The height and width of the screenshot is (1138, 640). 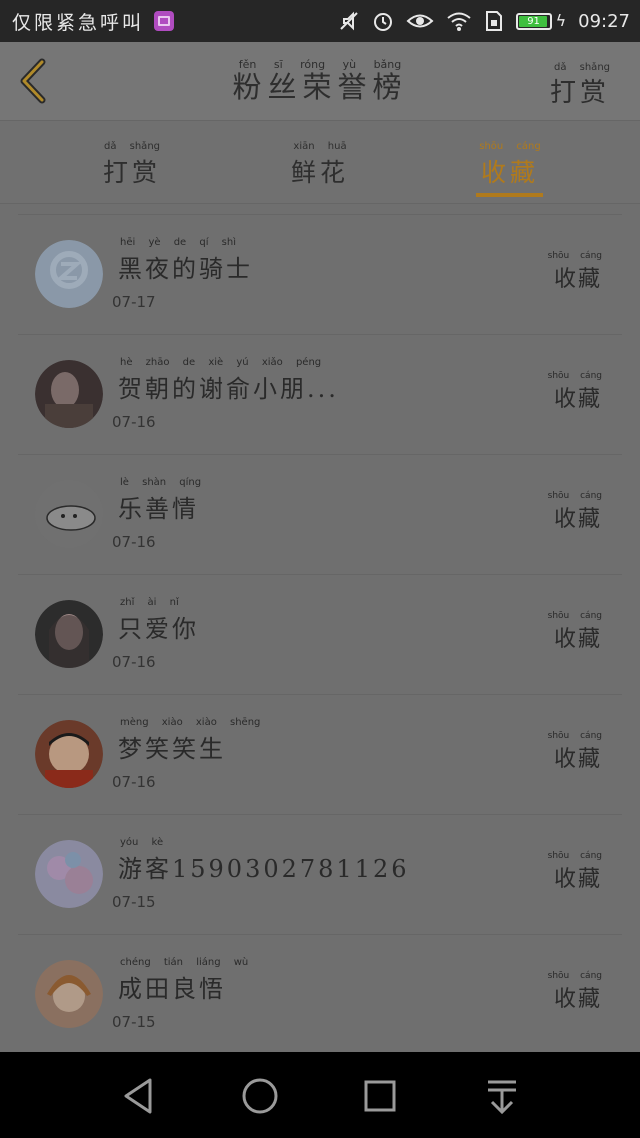 I want to click on name-pinyin: chéng tián liáng wù, so click(x=184, y=962).